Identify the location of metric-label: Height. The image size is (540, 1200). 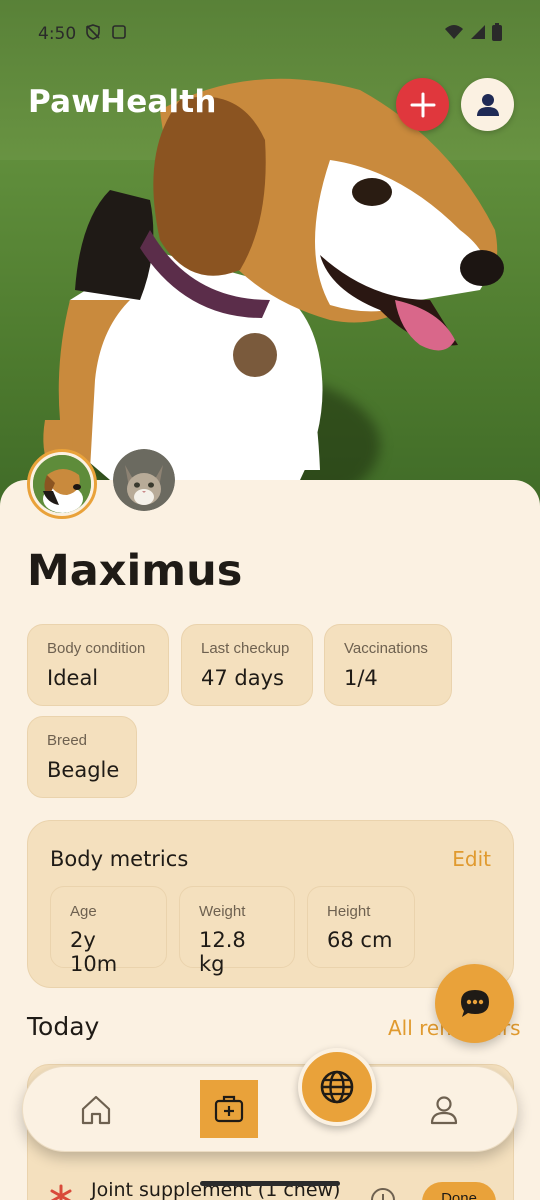
(349, 911).